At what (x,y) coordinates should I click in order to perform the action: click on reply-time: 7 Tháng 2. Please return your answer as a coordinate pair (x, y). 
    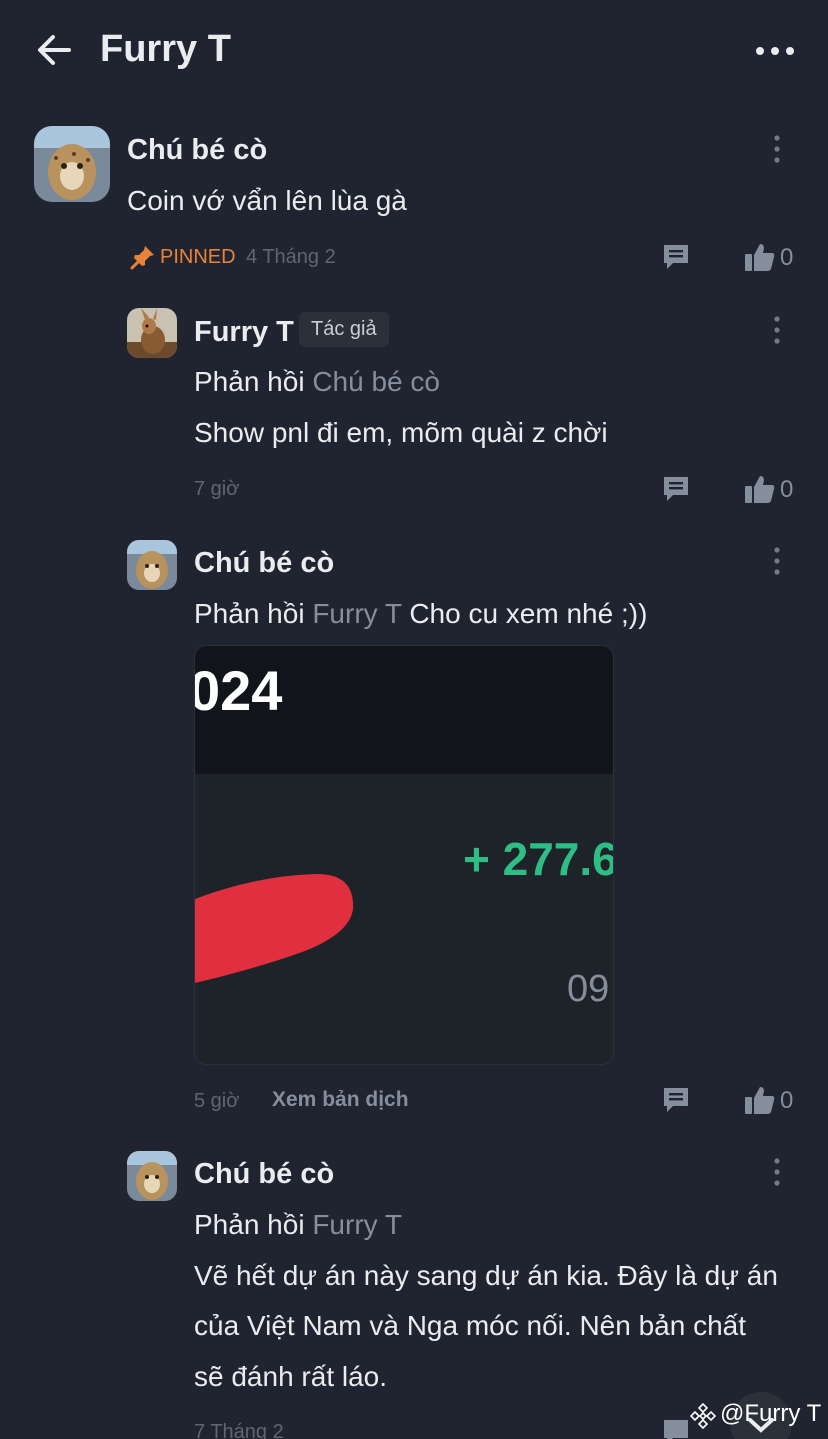
    Looking at the image, I should click on (239, 1430).